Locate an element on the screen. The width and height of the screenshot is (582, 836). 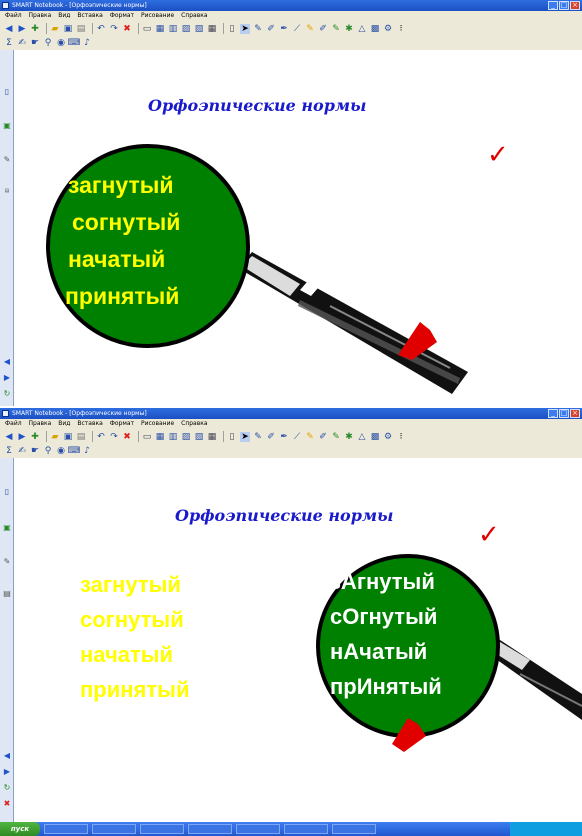
word-stressed-3: нАчатый is located at coordinates (379, 651).